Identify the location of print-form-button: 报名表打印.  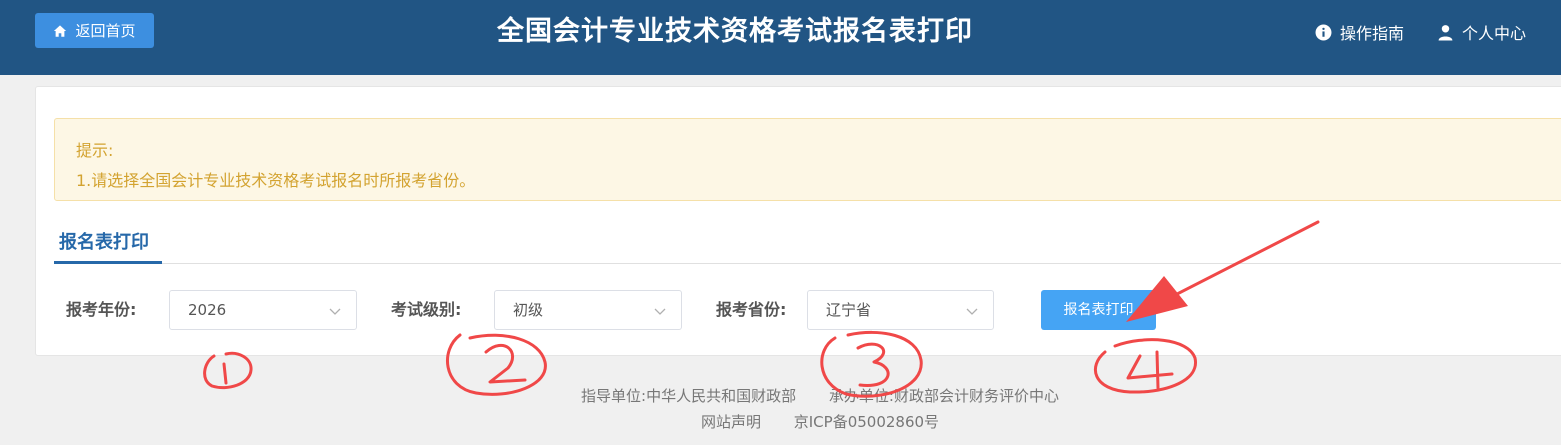
(1098, 310).